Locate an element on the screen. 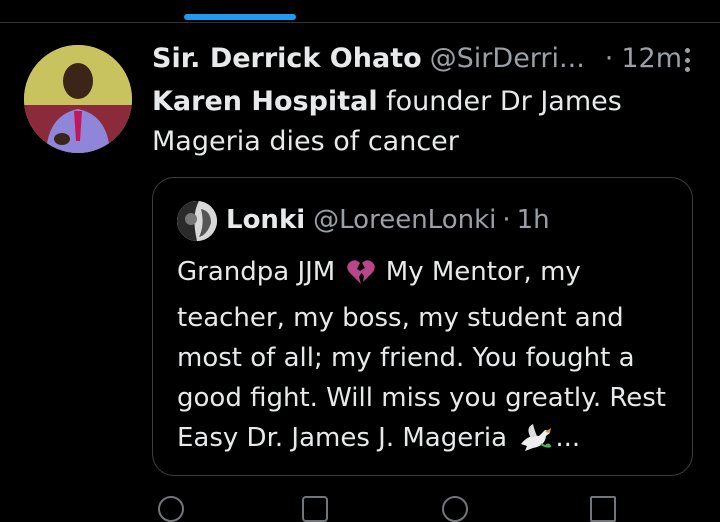  quoted-text-start: Grandpa JJM is located at coordinates (256, 272).